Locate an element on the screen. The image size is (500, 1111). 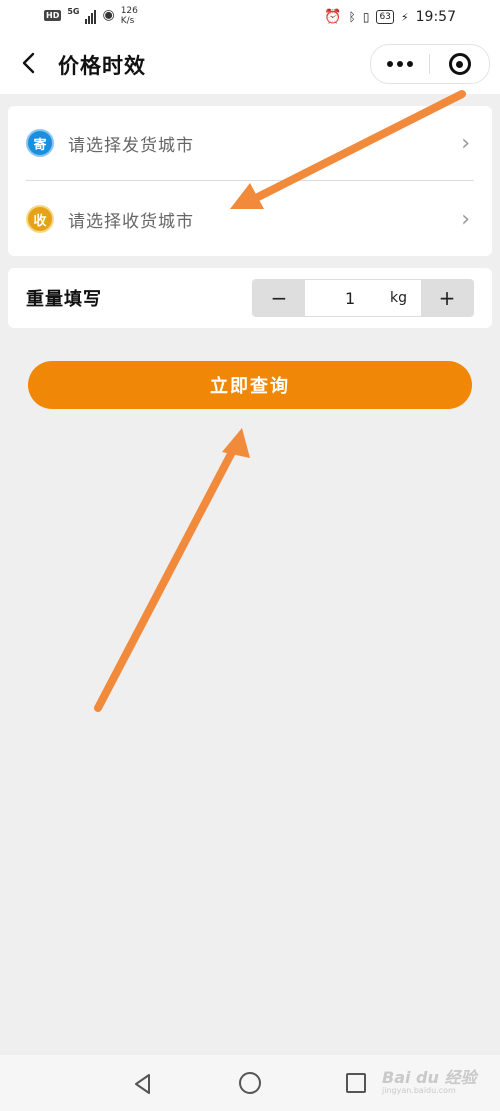
miniprogram-capsule is located at coordinates (430, 64).